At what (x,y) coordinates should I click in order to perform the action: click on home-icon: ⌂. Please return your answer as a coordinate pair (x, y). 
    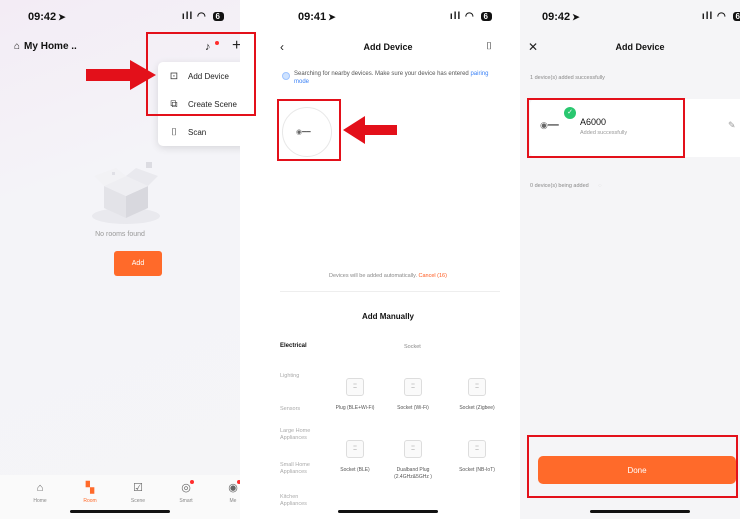
    Looking at the image, I should click on (17, 46).